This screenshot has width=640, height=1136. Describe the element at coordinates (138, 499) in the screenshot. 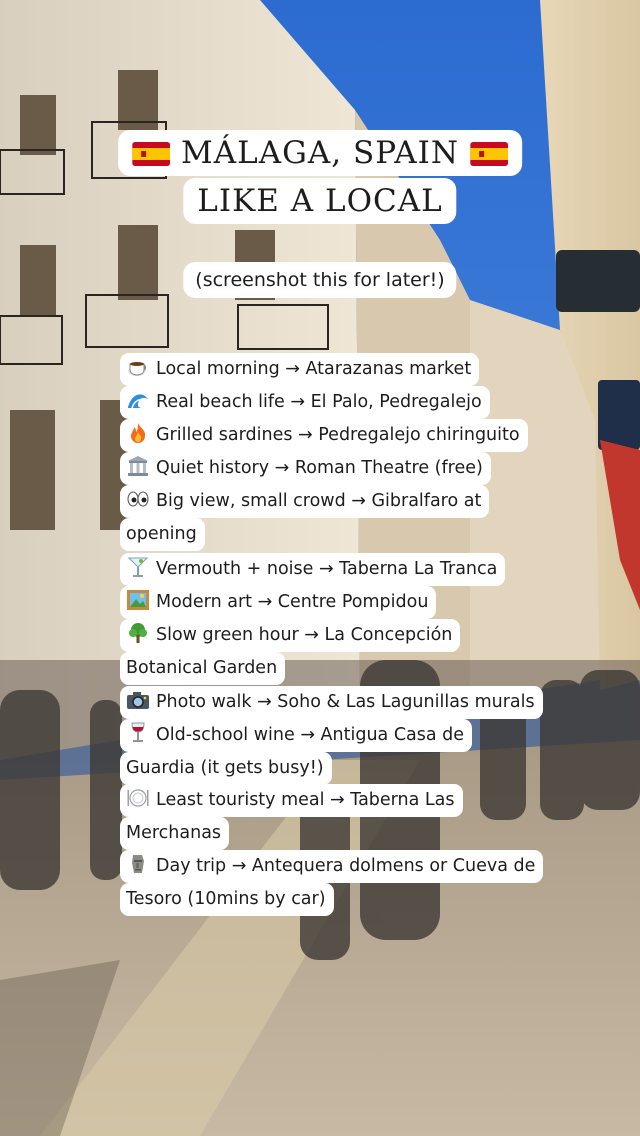

I see `eyes-icon` at that location.